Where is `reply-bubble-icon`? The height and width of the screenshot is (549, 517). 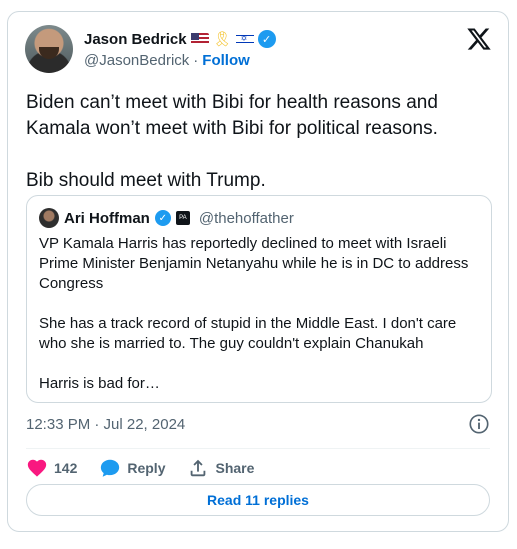 reply-bubble-icon is located at coordinates (110, 468).